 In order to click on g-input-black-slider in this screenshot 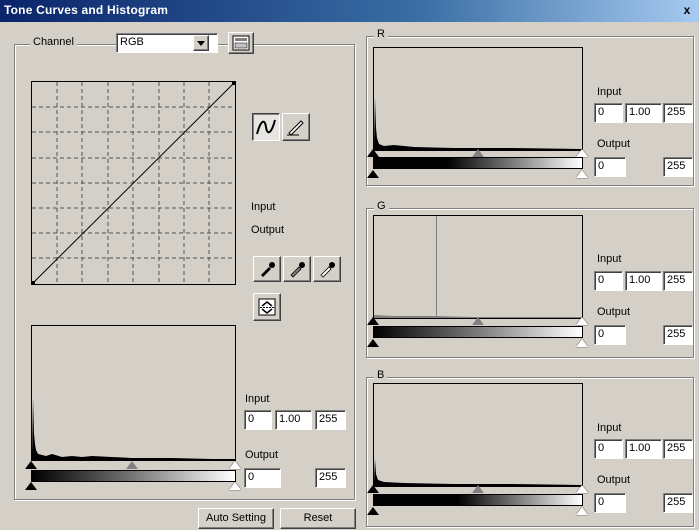, I will do `click(373, 321)`.